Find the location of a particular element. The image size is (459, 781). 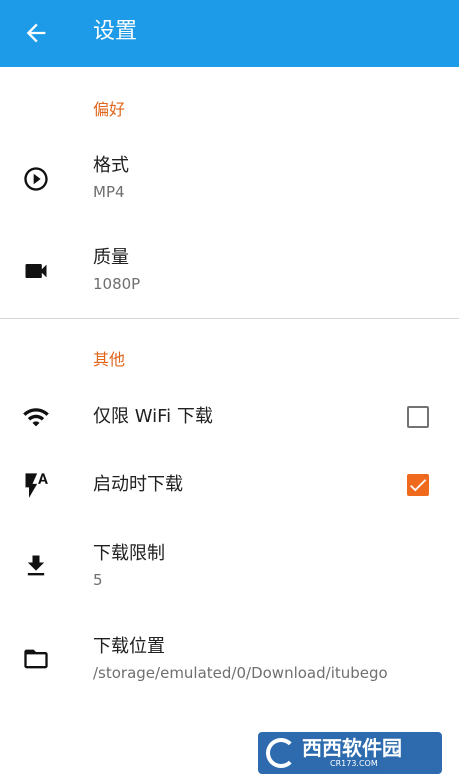

setting-download-limit: 下载限制 5 is located at coordinates (229, 567).